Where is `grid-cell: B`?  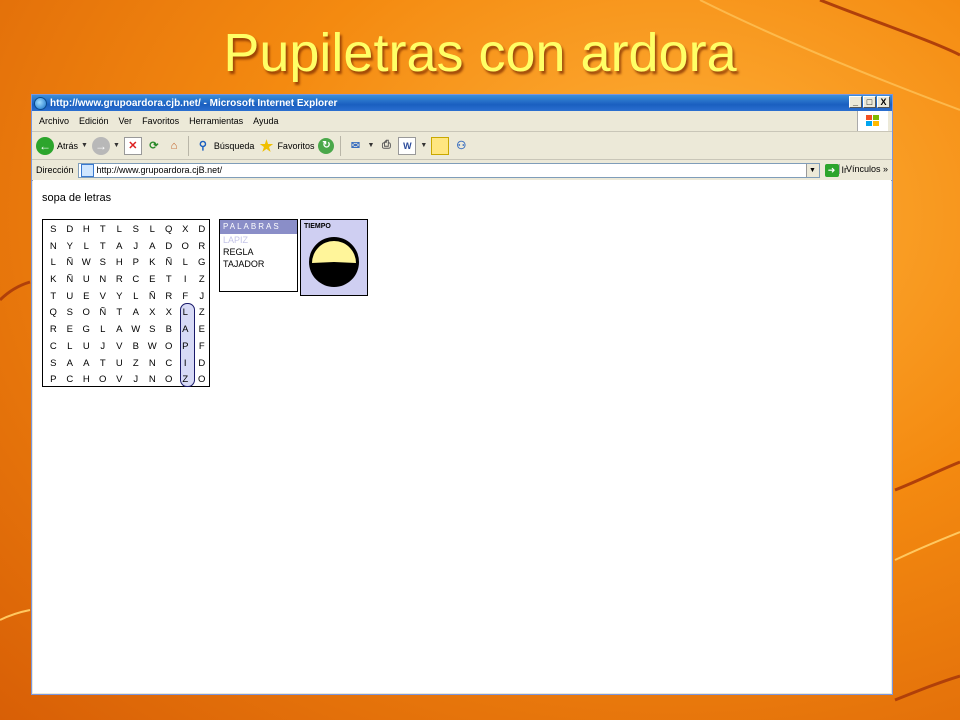 grid-cell: B is located at coordinates (169, 330).